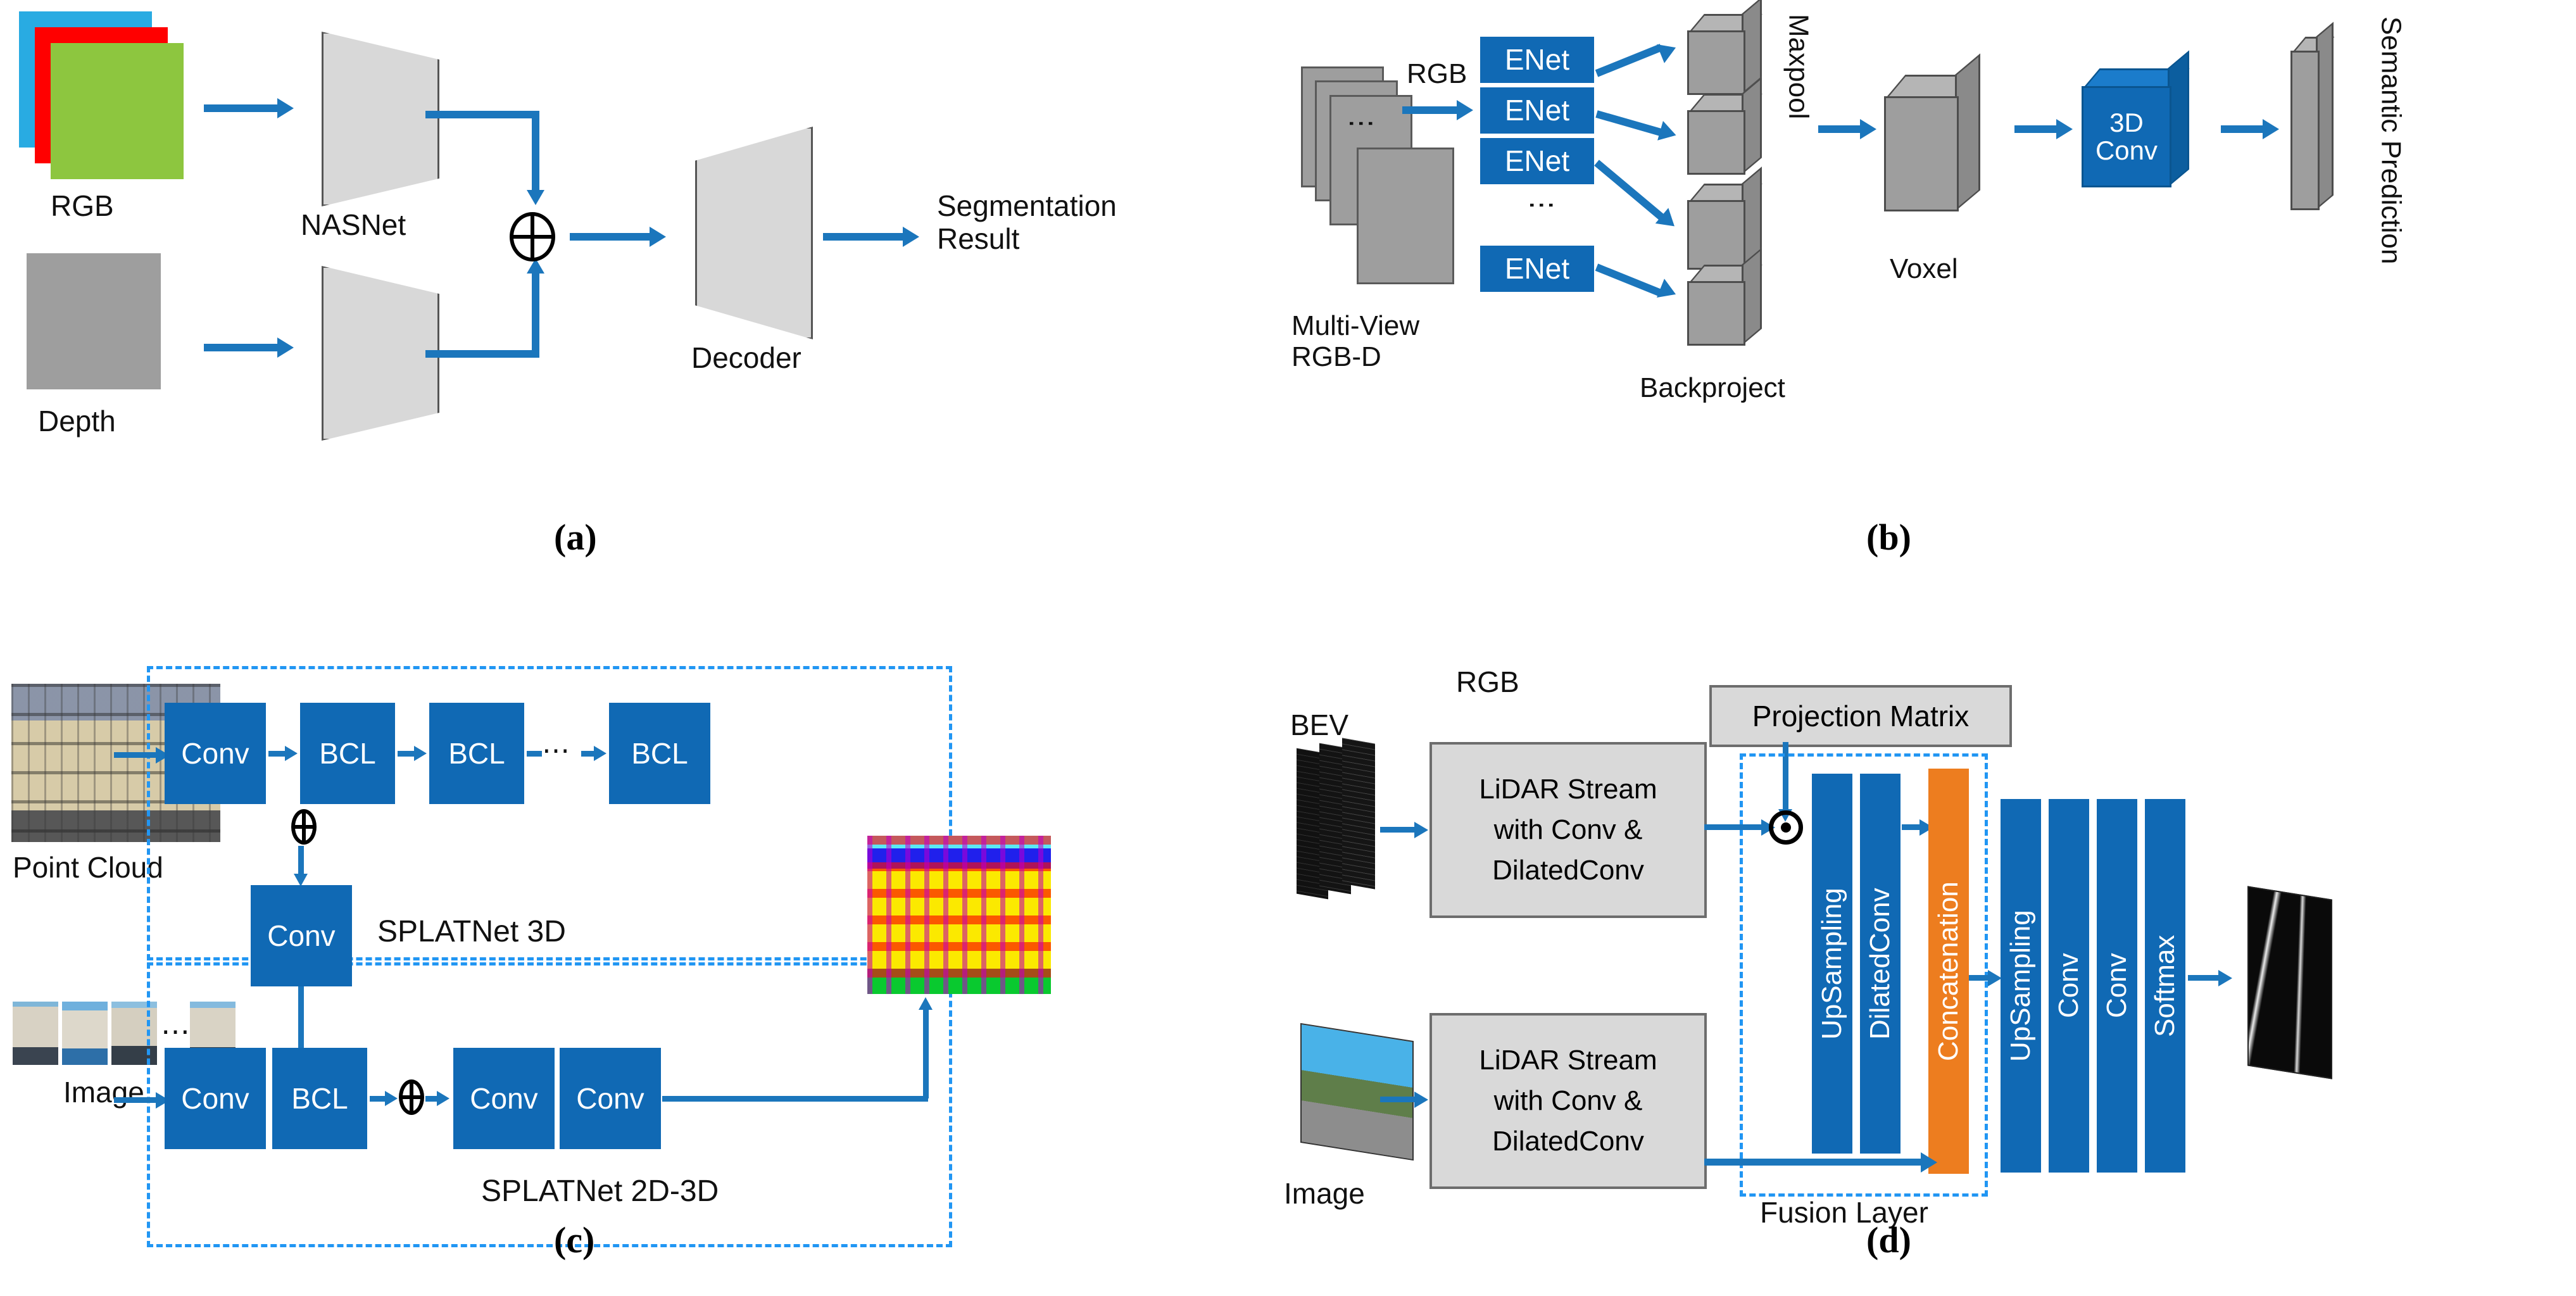 The height and width of the screenshot is (1296, 2576). I want to click on arrow-enet1-to-cube, so click(1637, 57).